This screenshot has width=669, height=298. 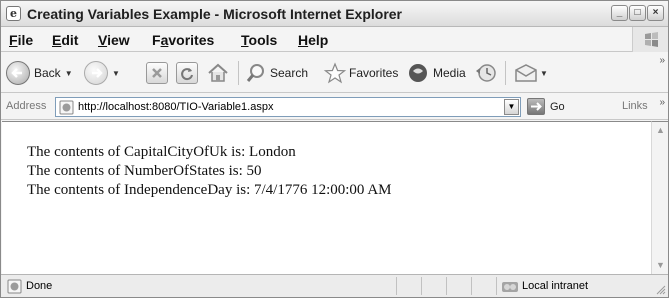 What do you see at coordinates (659, 197) in the screenshot?
I see `vertical-scrollbar: ▲ ▼` at bounding box center [659, 197].